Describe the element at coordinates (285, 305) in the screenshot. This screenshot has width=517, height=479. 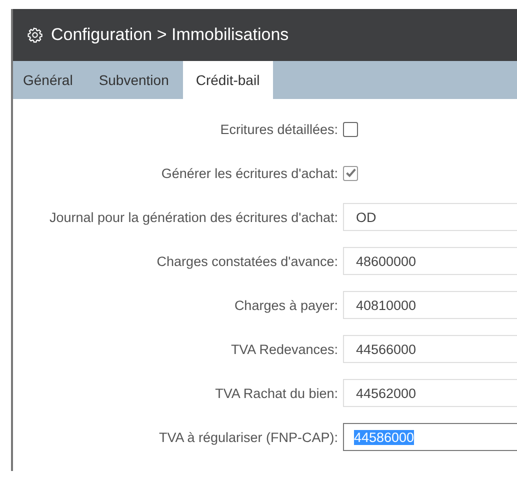
I see `field-label: Charges à payer:` at that location.